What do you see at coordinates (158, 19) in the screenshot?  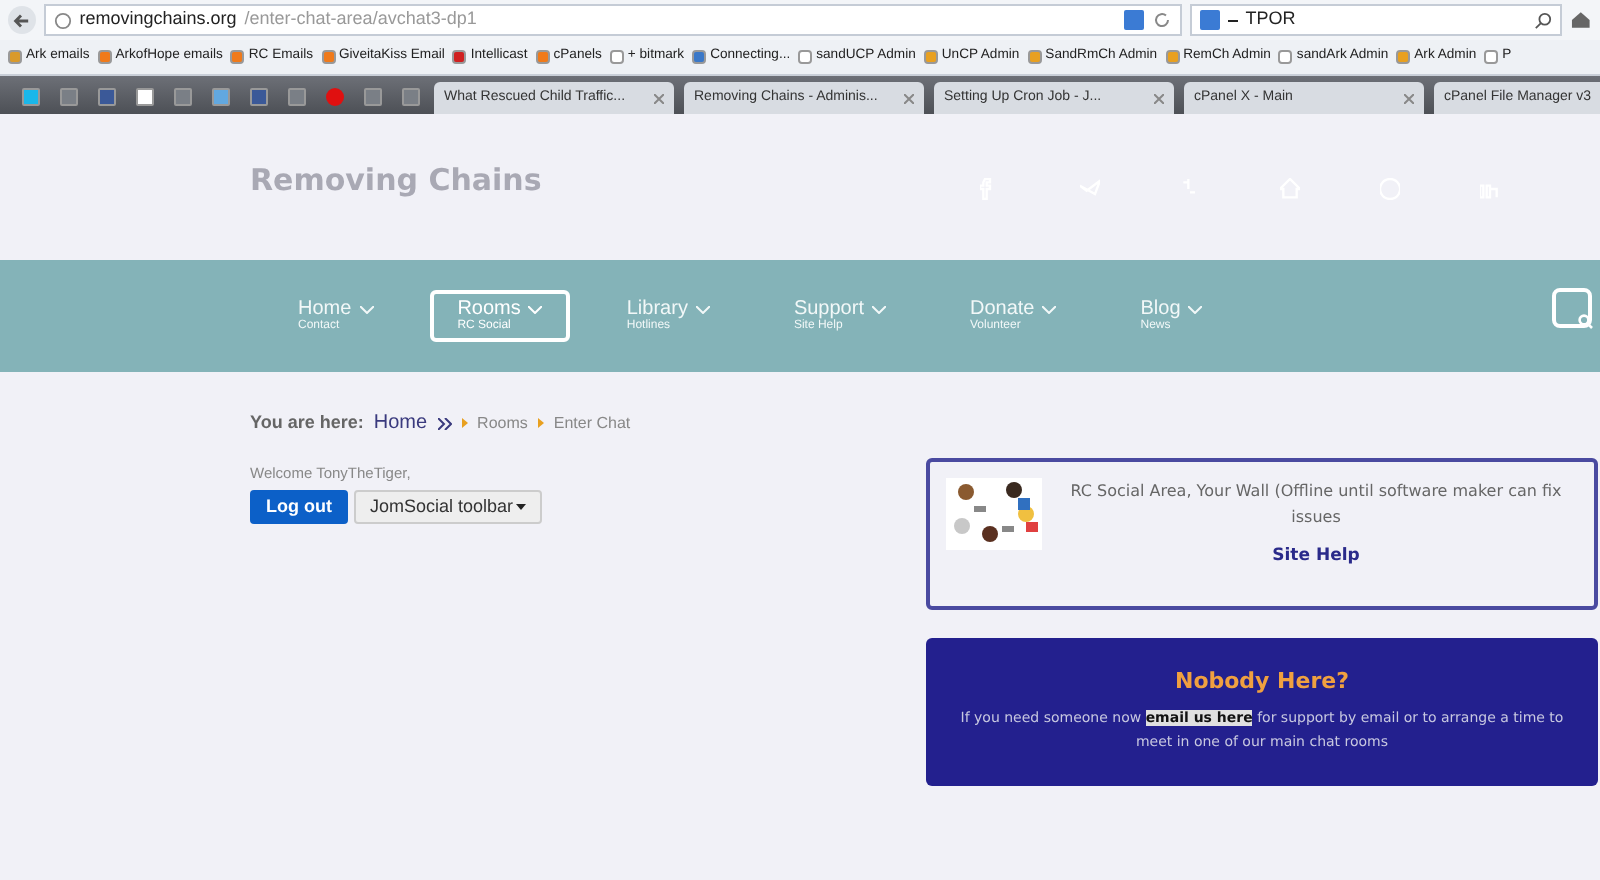 I see `url-host: removingchains.org` at bounding box center [158, 19].